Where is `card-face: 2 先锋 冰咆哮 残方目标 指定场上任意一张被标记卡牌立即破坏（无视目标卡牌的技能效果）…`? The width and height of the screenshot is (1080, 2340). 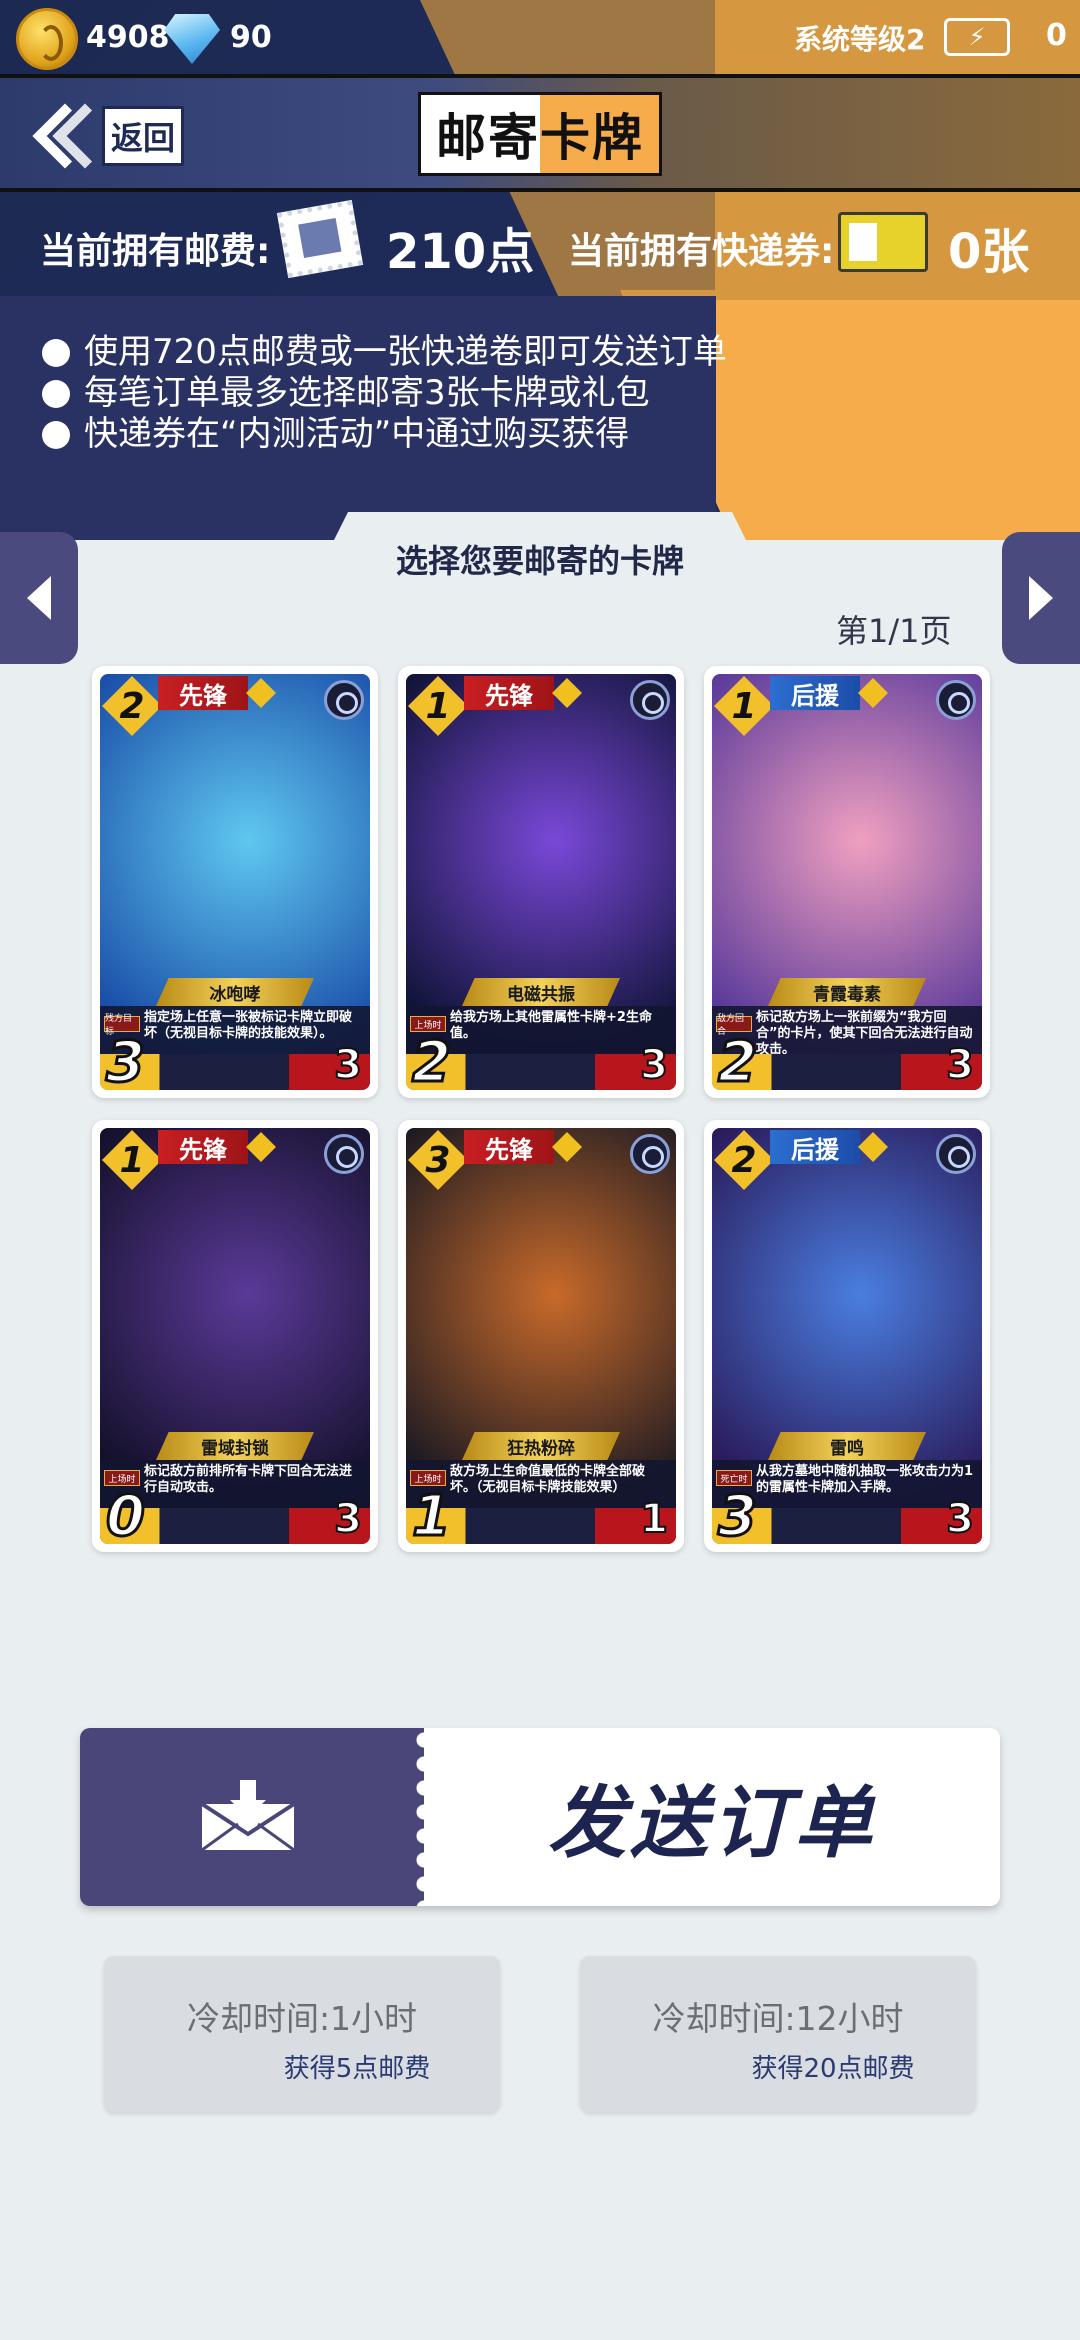
card-face: 2 先锋 冰咆哮 残方目标 指定场上任意一张被标记卡牌立即破坏（无视目标卡牌的技能效果）… is located at coordinates (235, 882).